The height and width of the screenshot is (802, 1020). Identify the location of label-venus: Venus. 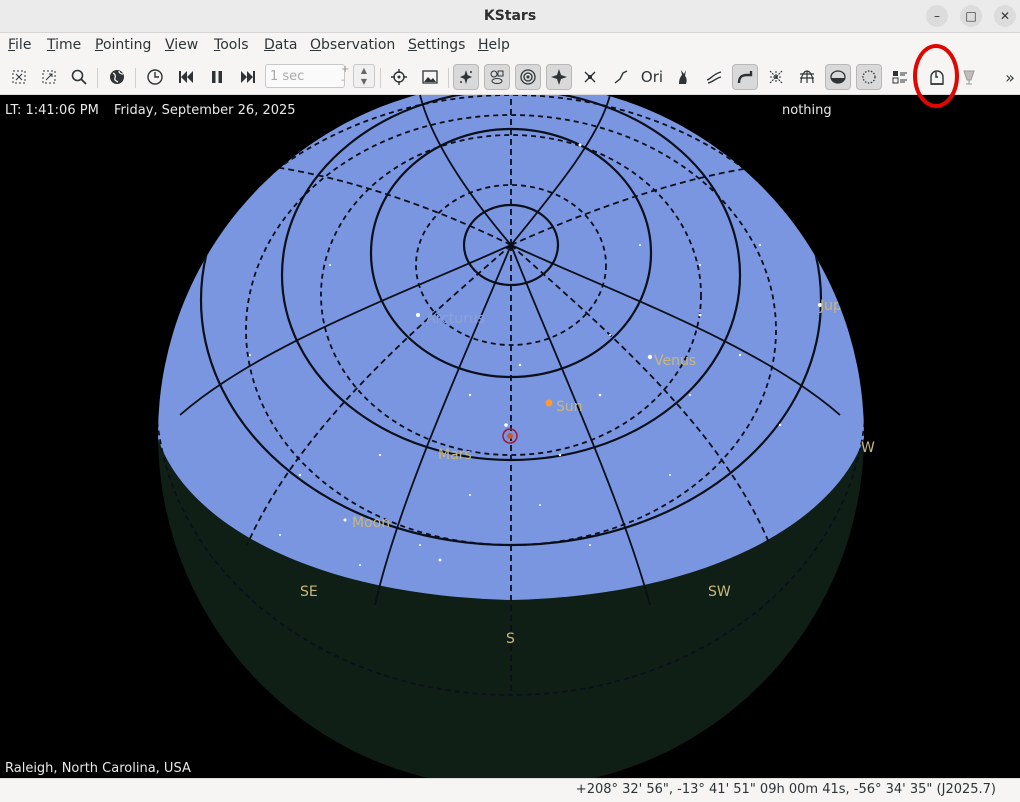
(675, 361).